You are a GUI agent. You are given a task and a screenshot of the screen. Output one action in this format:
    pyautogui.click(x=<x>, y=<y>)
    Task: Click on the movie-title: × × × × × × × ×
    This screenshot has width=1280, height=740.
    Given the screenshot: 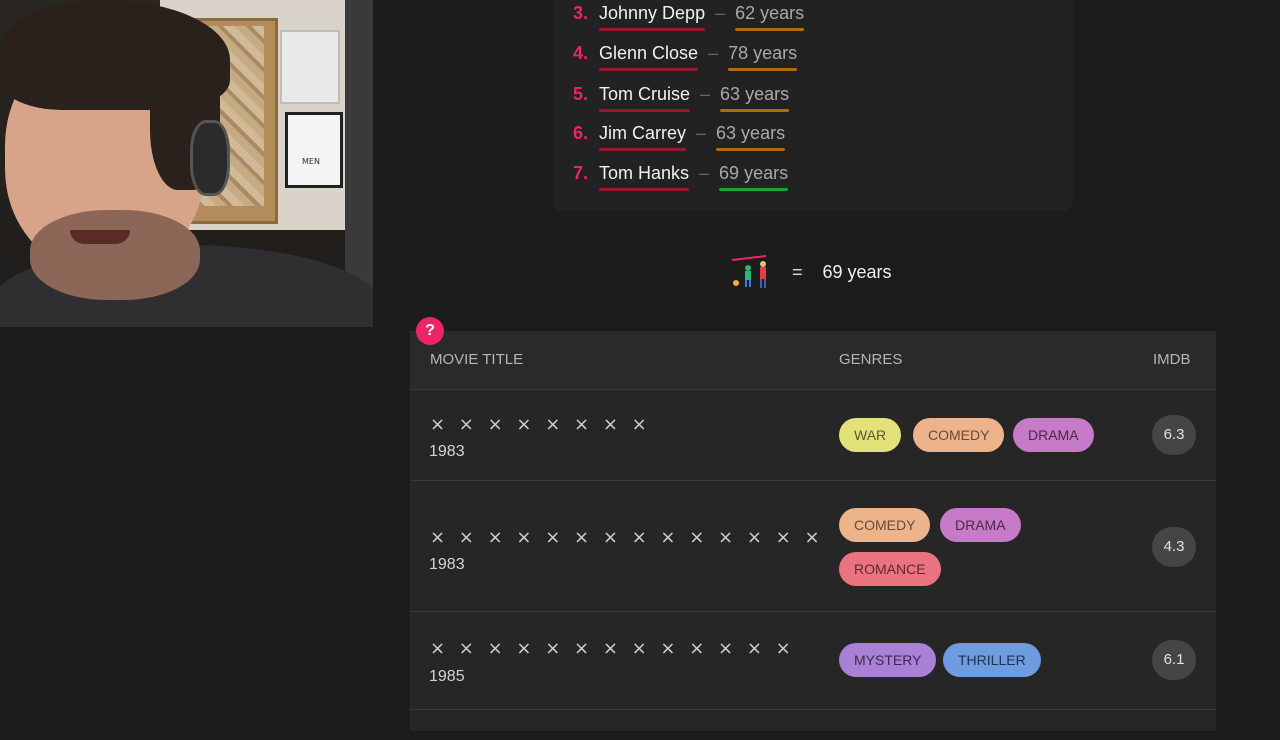 What is the action you would take?
    pyautogui.click(x=540, y=424)
    